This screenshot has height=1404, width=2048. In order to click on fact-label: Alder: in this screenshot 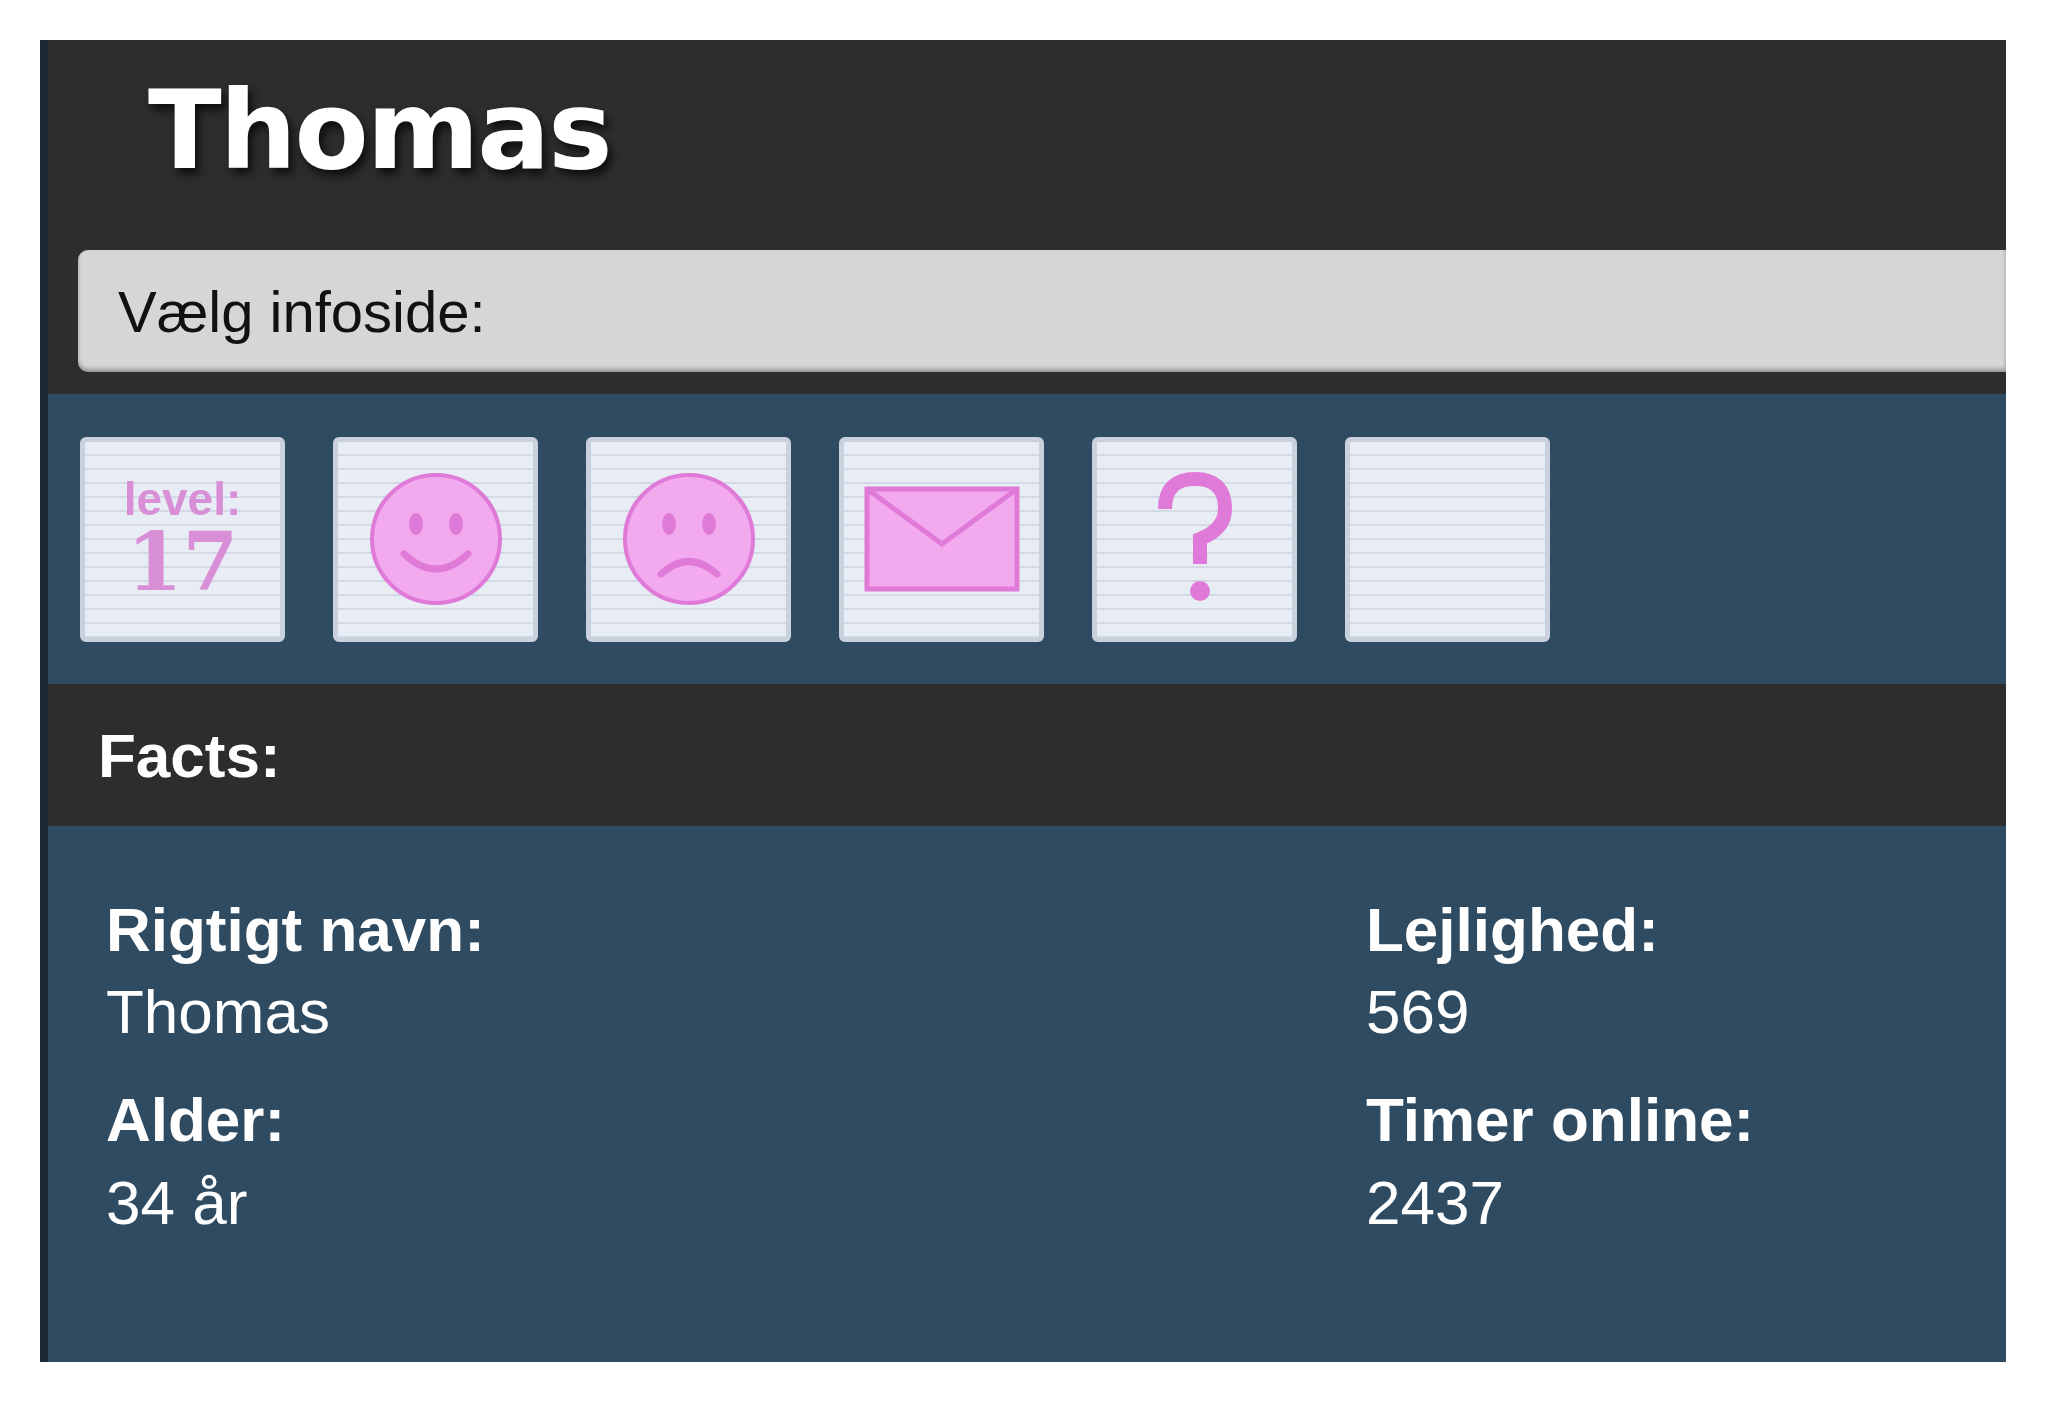, I will do `click(196, 1120)`.